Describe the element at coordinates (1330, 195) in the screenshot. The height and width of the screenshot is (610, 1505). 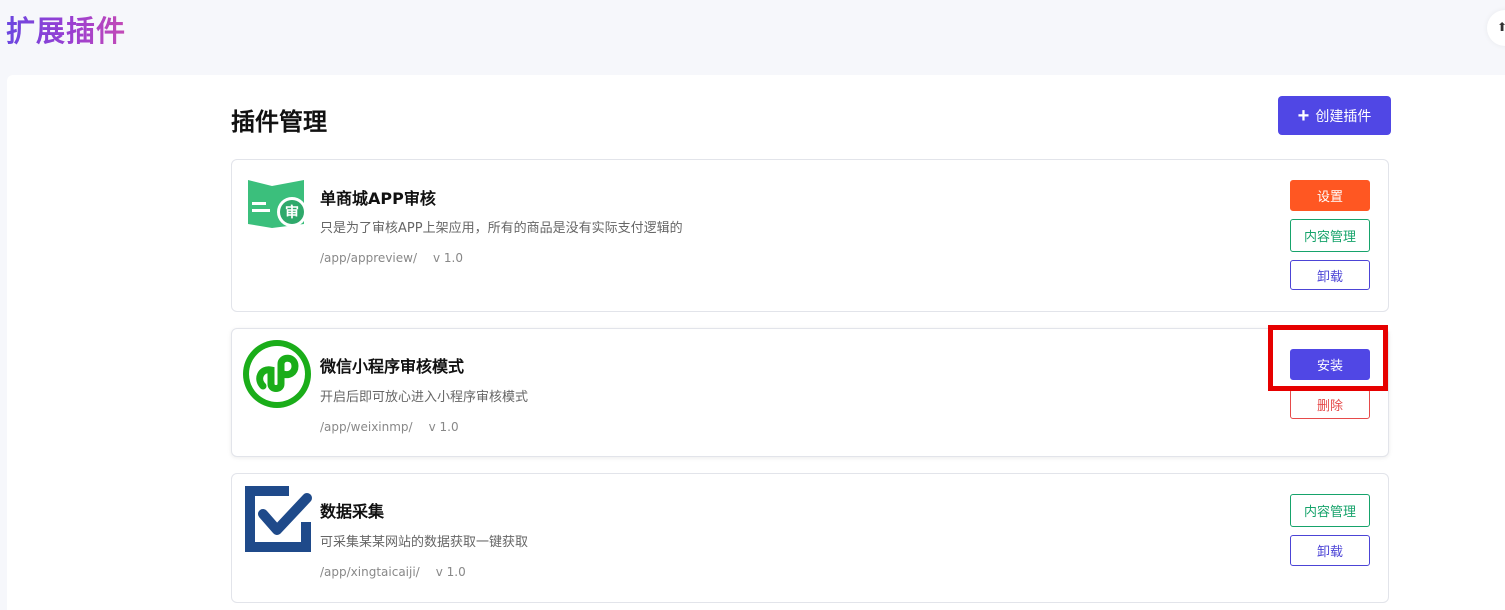
I see `settings-button: 设置` at that location.